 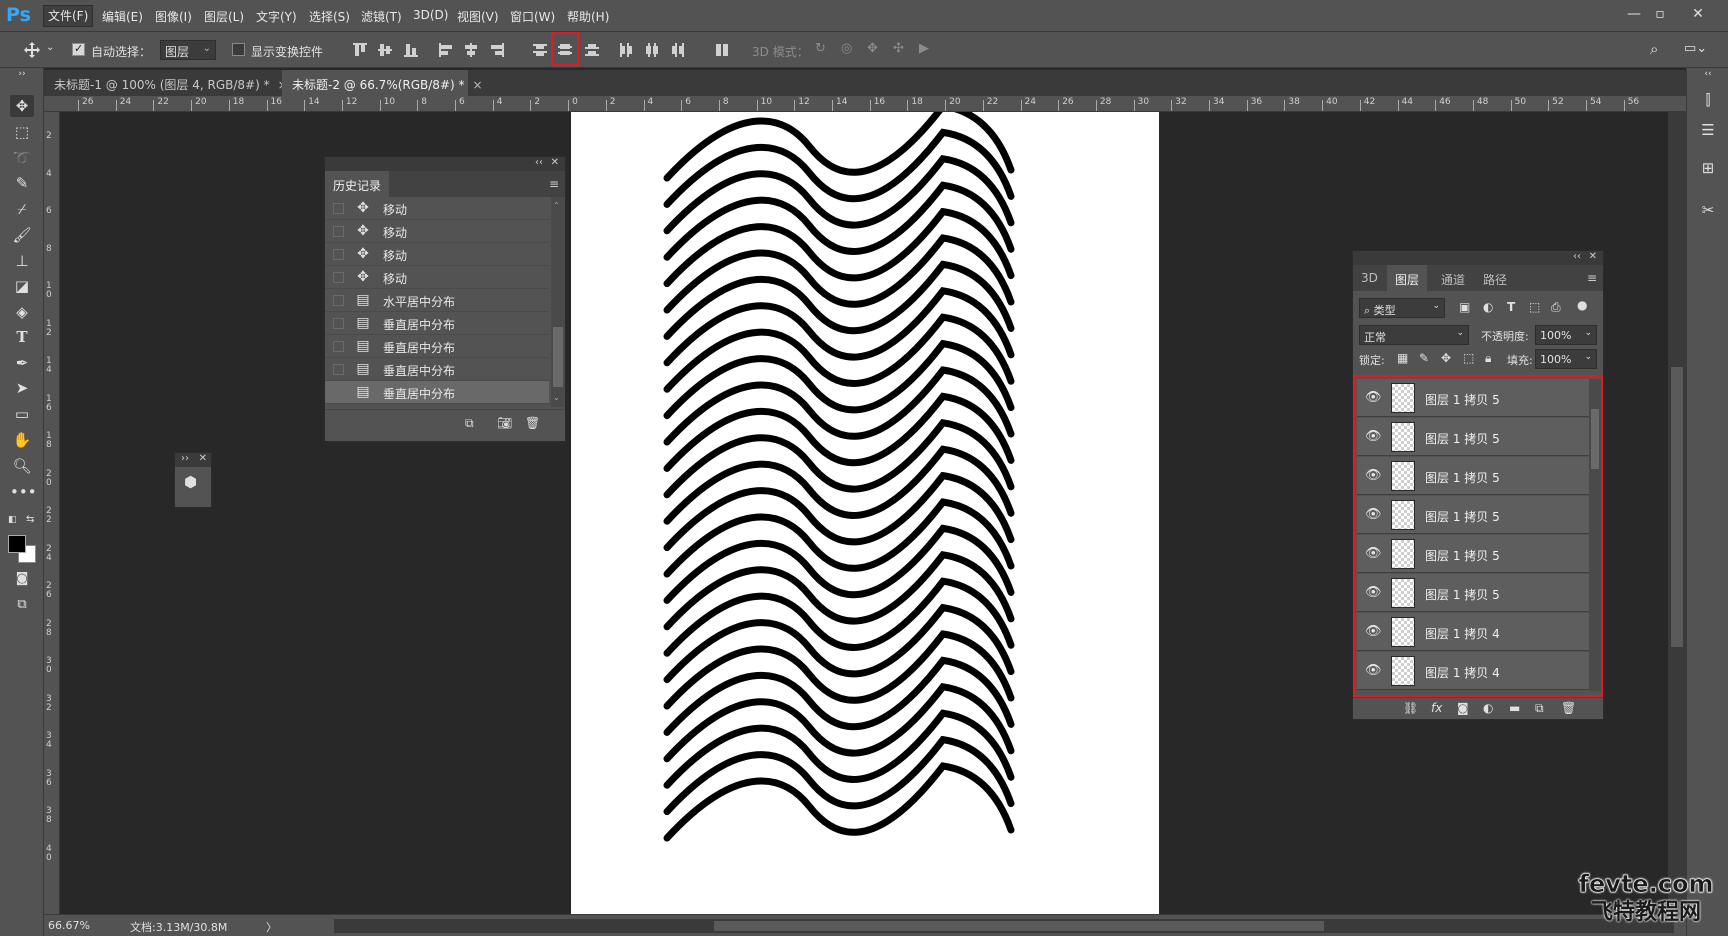 What do you see at coordinates (50, 47) in the screenshot?
I see `tool-preset-chevron-icon: ⌄` at bounding box center [50, 47].